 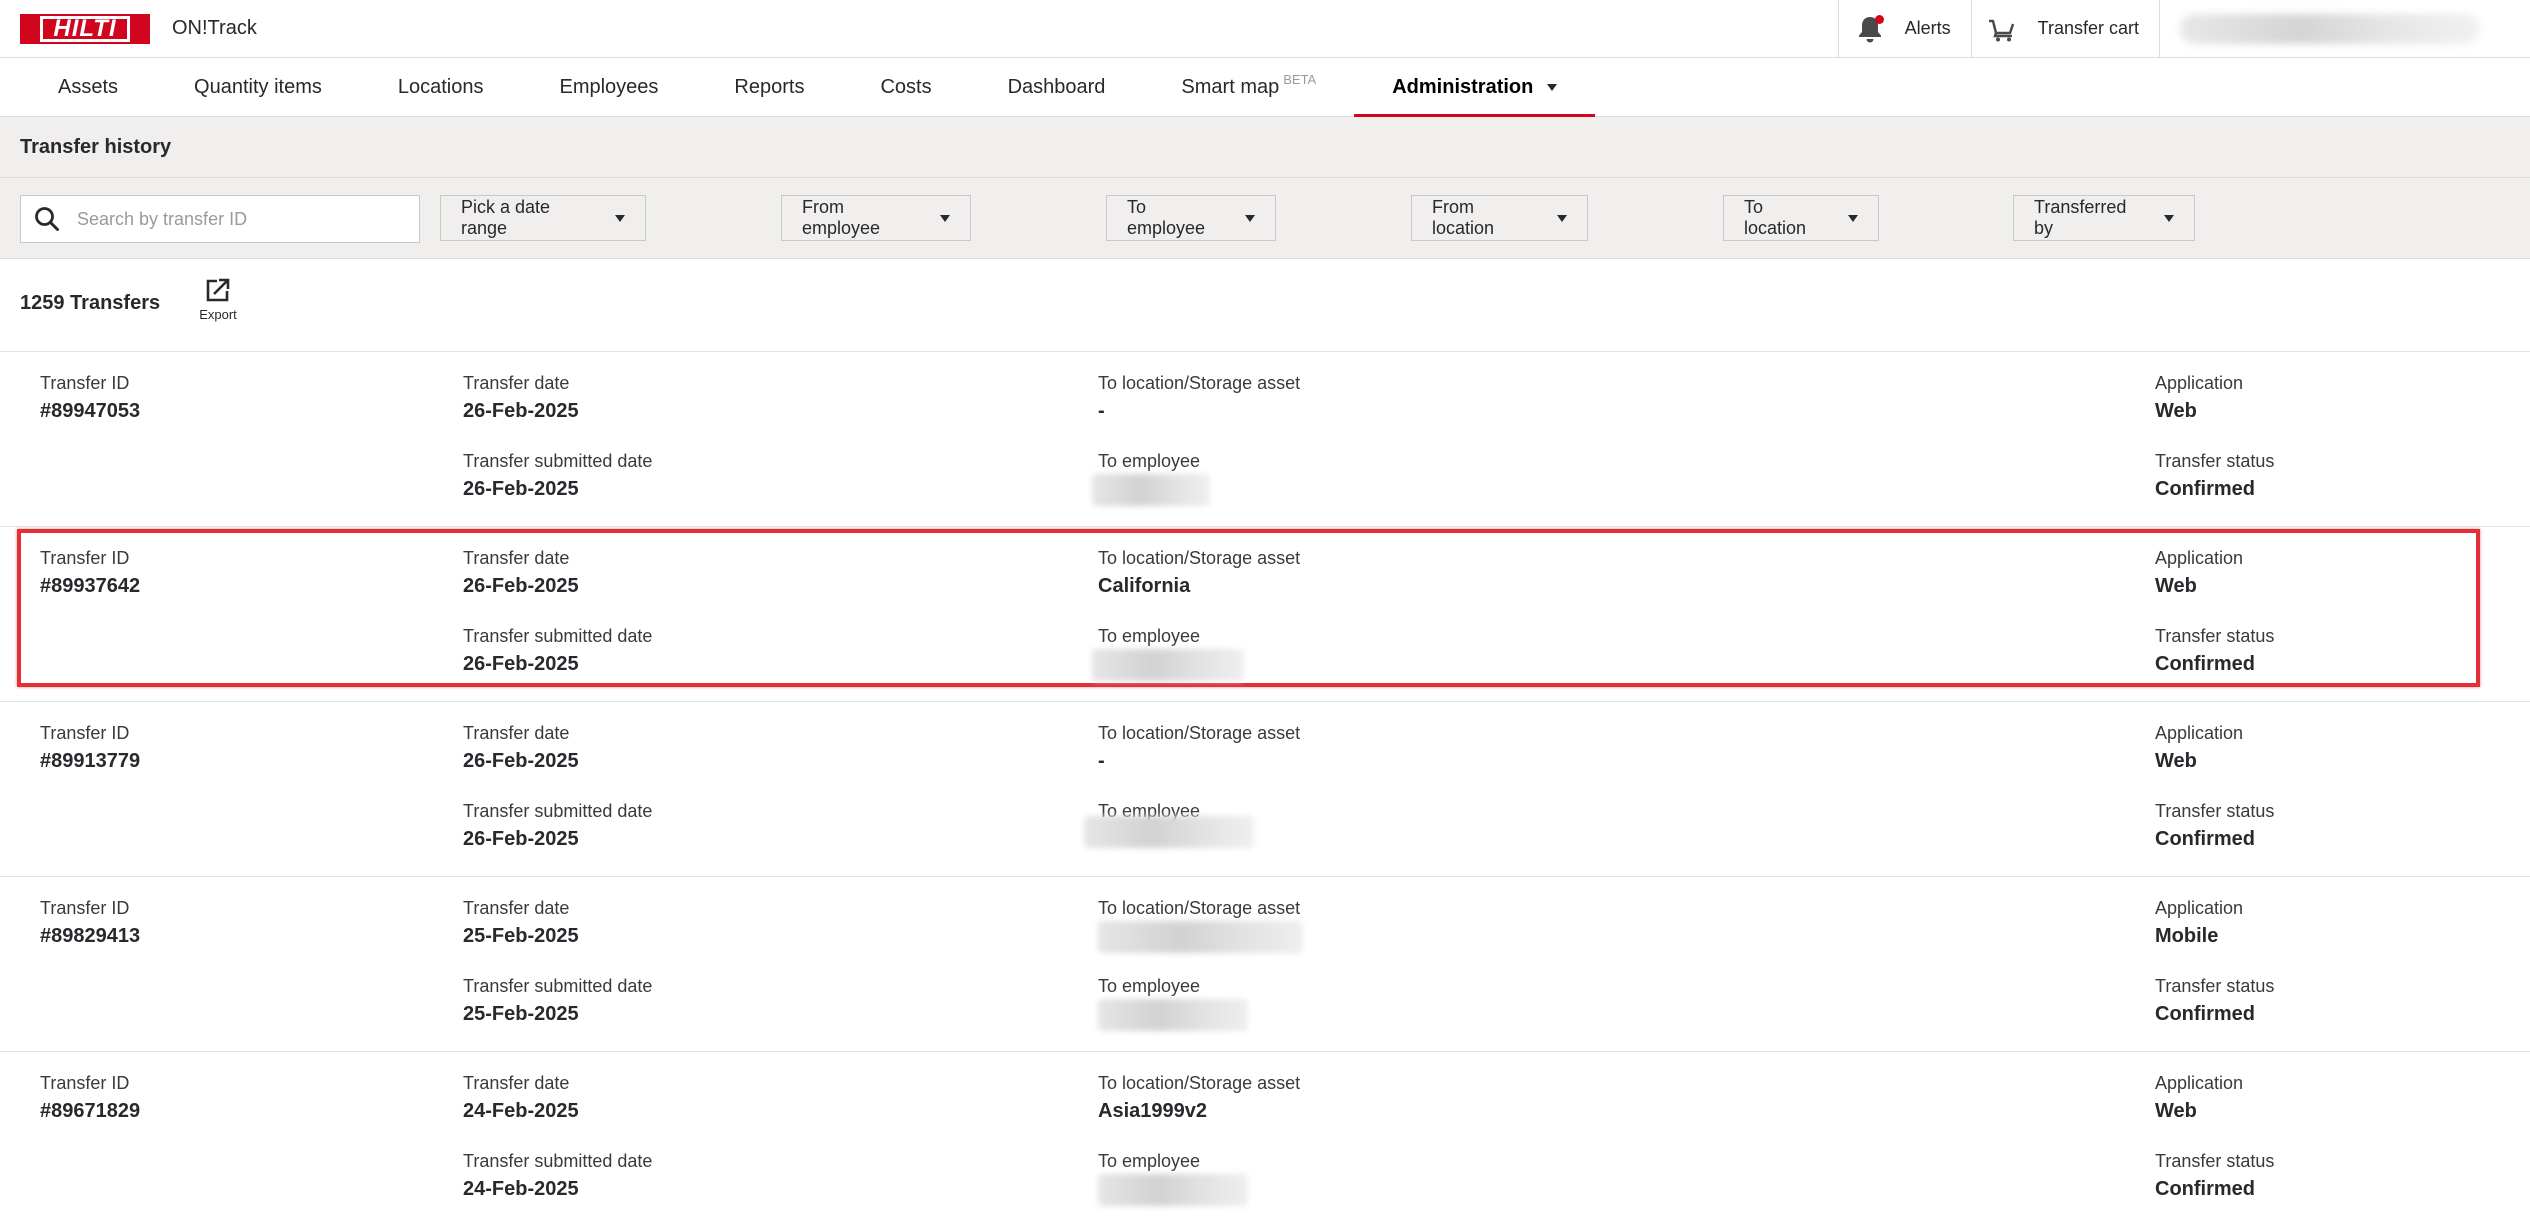 I want to click on transfer-id-cell: Transfer ID #89829413, so click(x=90, y=923).